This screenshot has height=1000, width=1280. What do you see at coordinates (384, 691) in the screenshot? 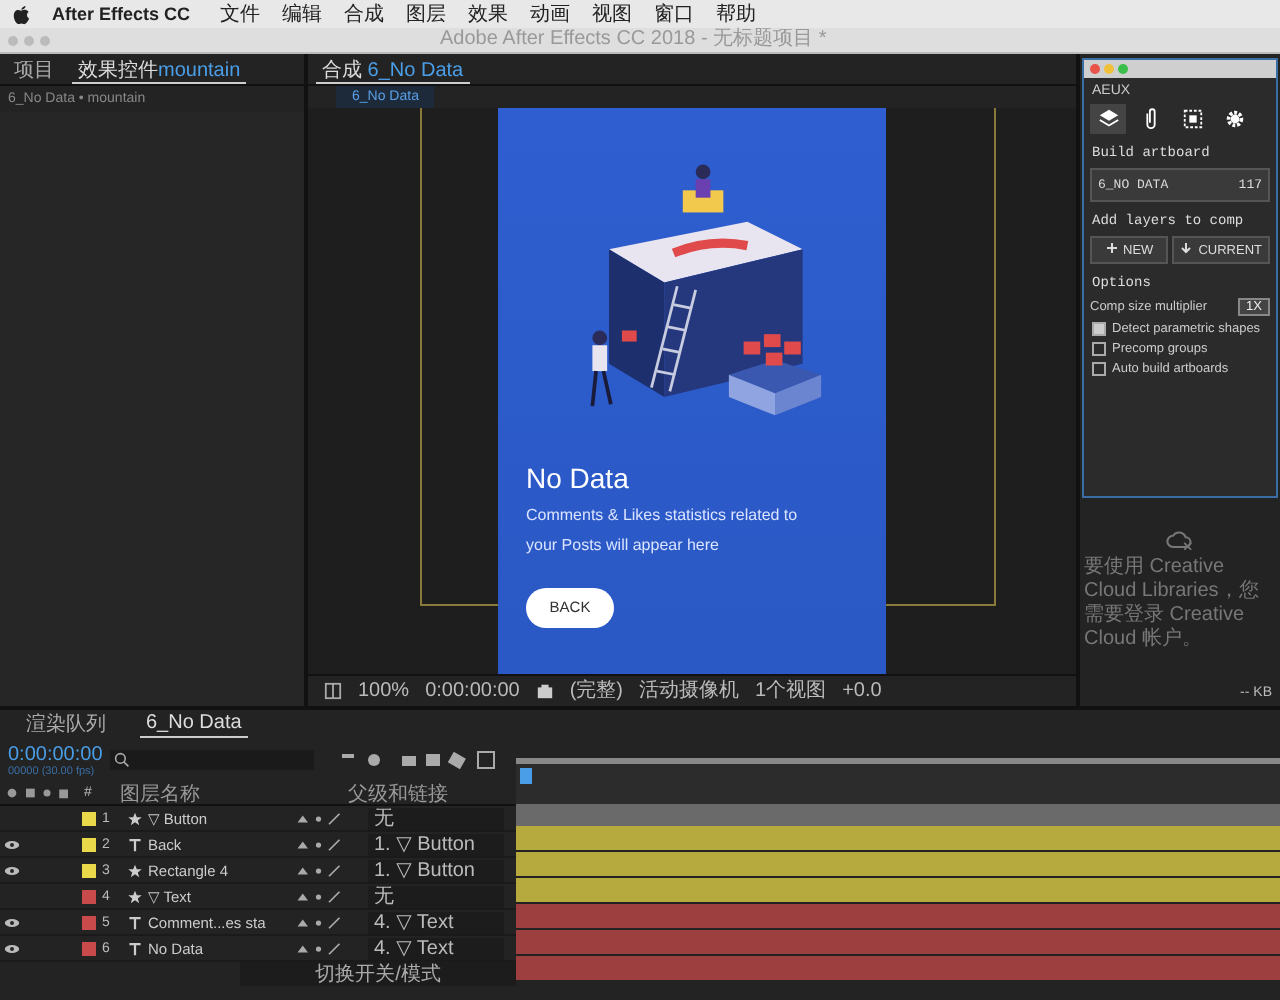
I see `zoom-dropdown: 100%` at bounding box center [384, 691].